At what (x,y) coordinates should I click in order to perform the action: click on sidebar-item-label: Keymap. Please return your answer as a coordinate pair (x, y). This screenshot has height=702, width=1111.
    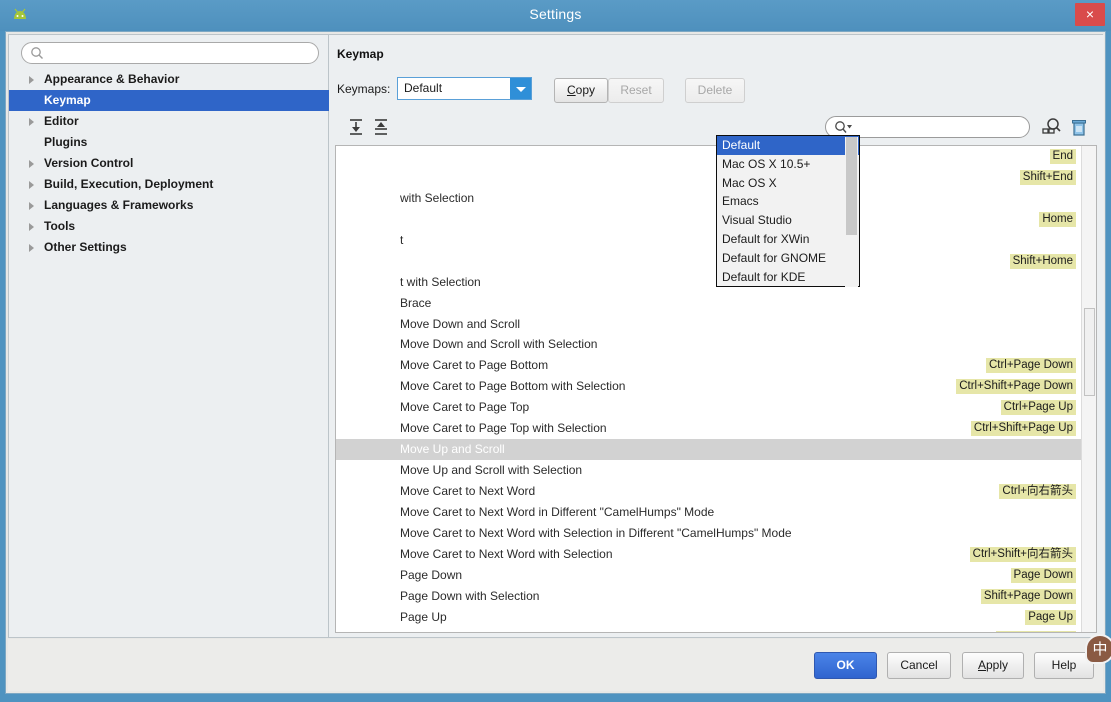
    Looking at the image, I should click on (67, 100).